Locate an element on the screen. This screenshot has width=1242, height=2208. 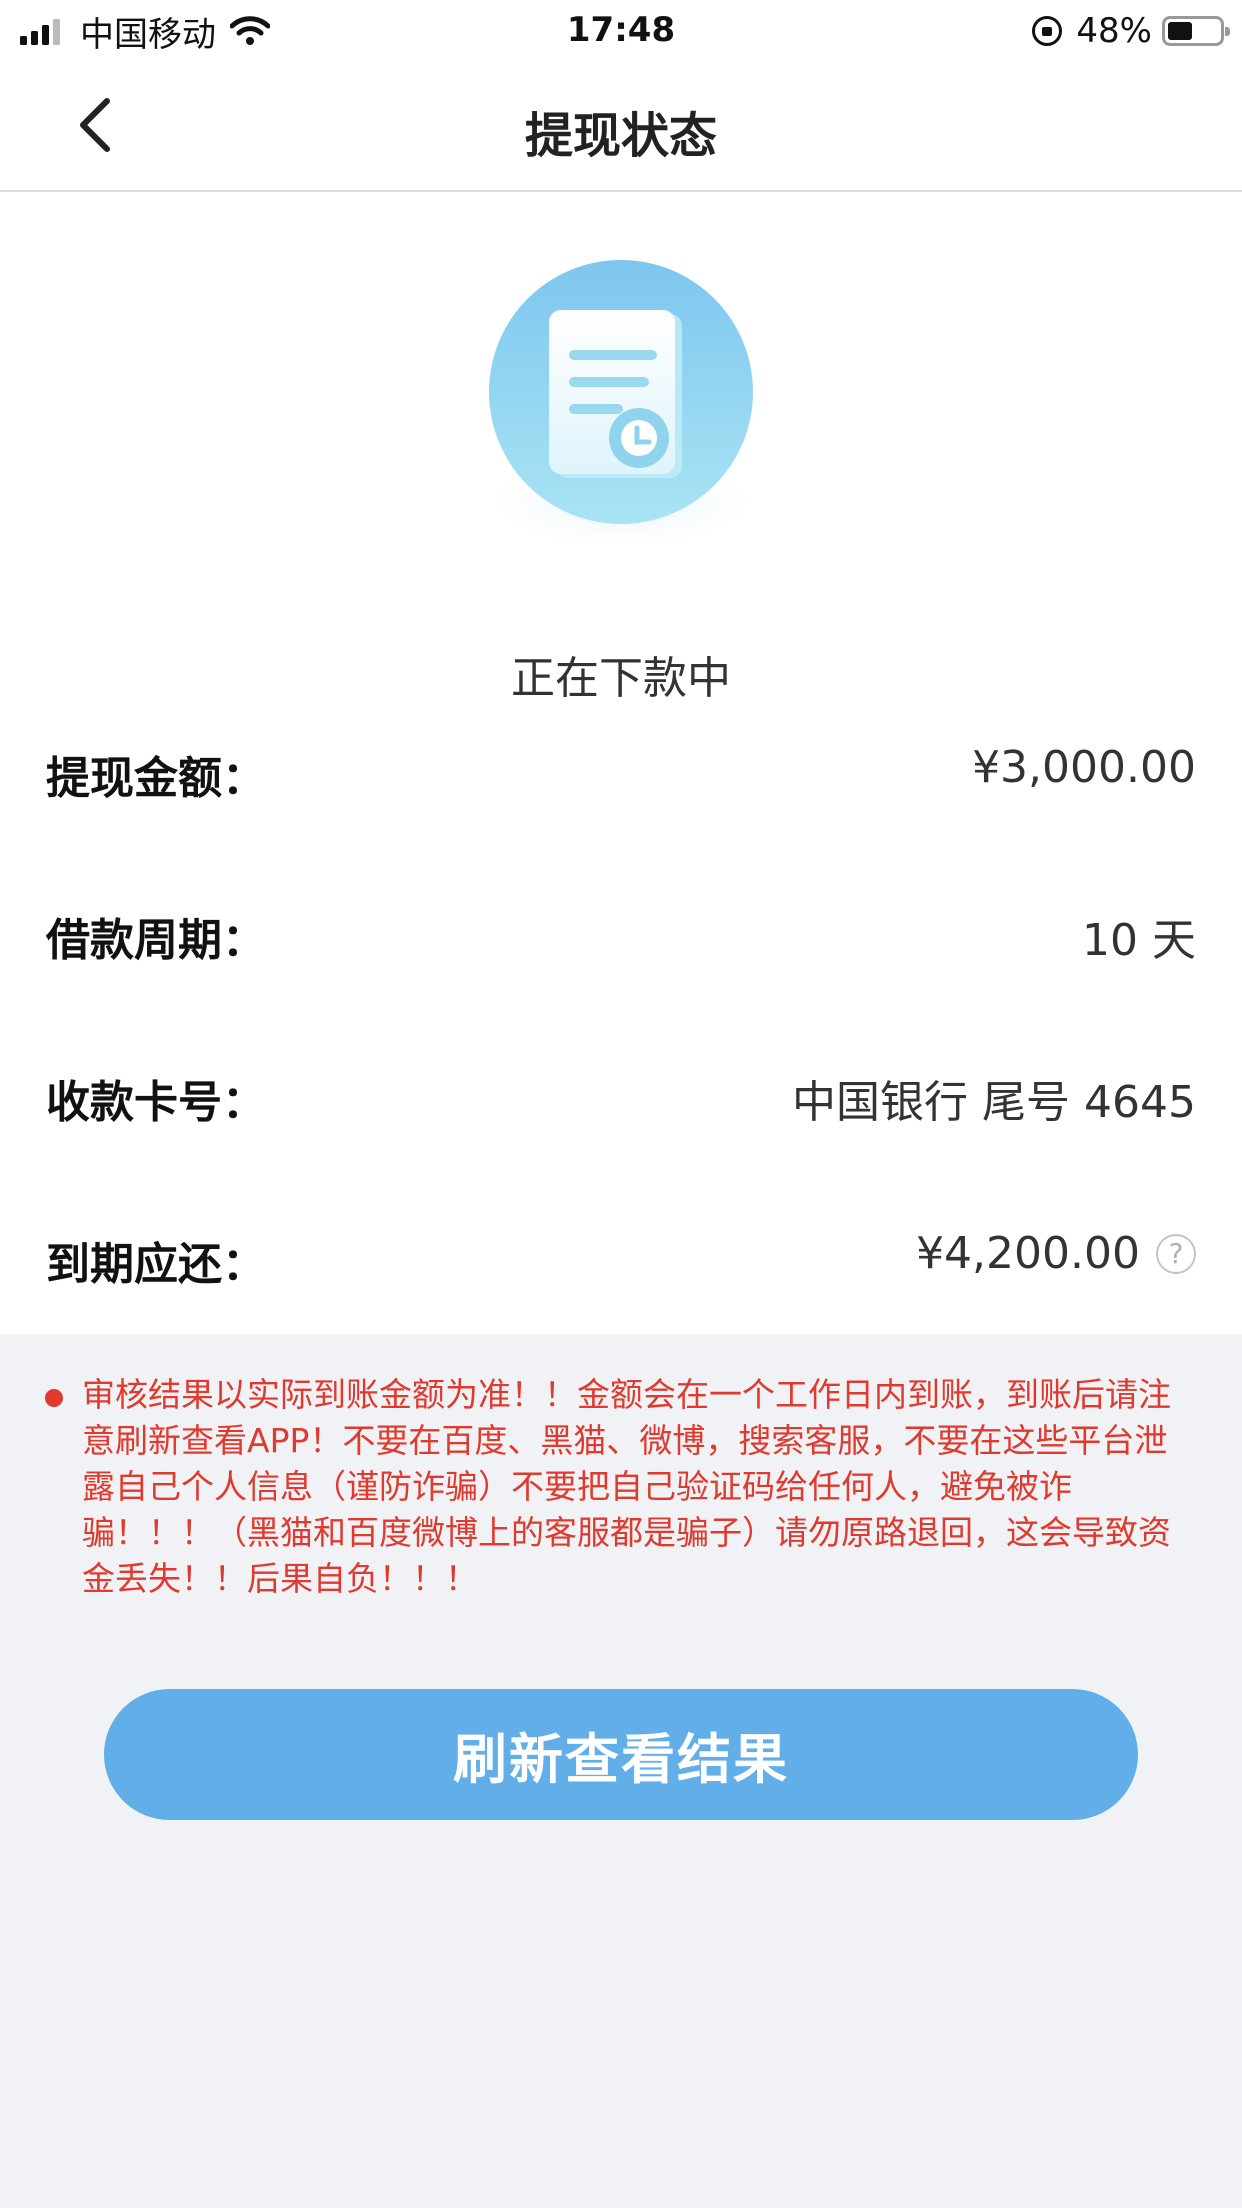
amount-value: ¥3,000.00 is located at coordinates (1084, 767).